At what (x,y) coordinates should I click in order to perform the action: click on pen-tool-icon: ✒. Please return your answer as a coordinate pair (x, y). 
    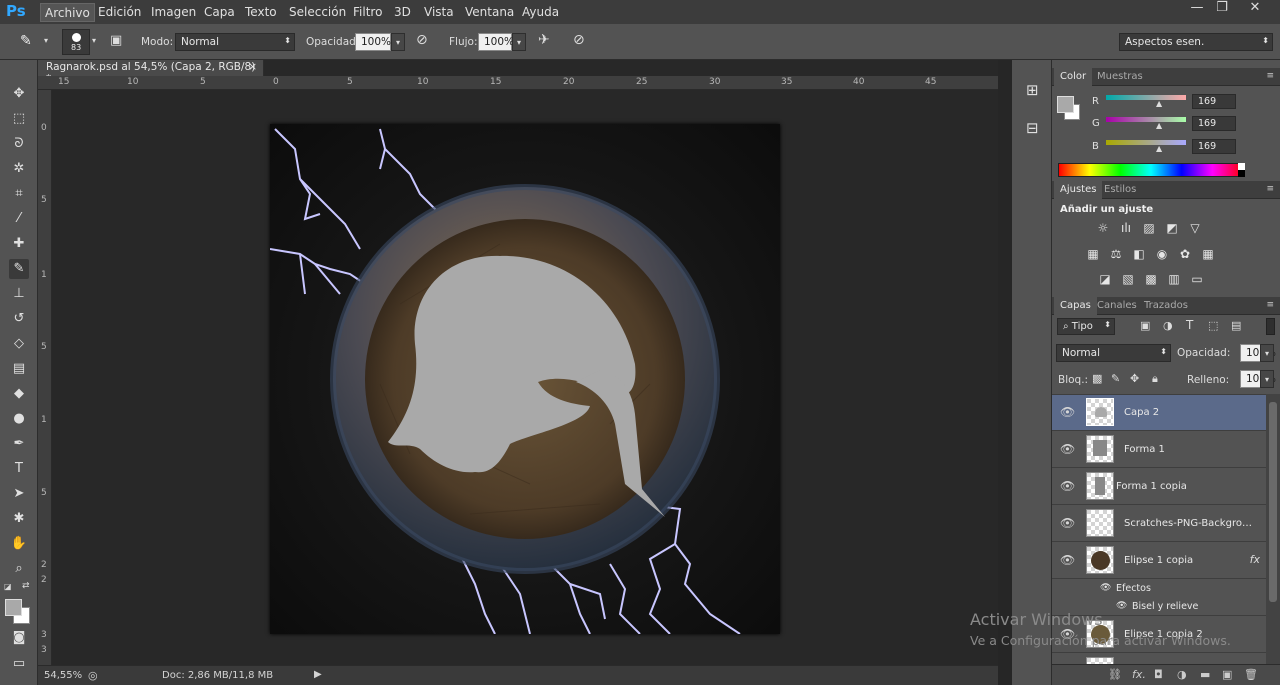
    Looking at the image, I should click on (19, 444).